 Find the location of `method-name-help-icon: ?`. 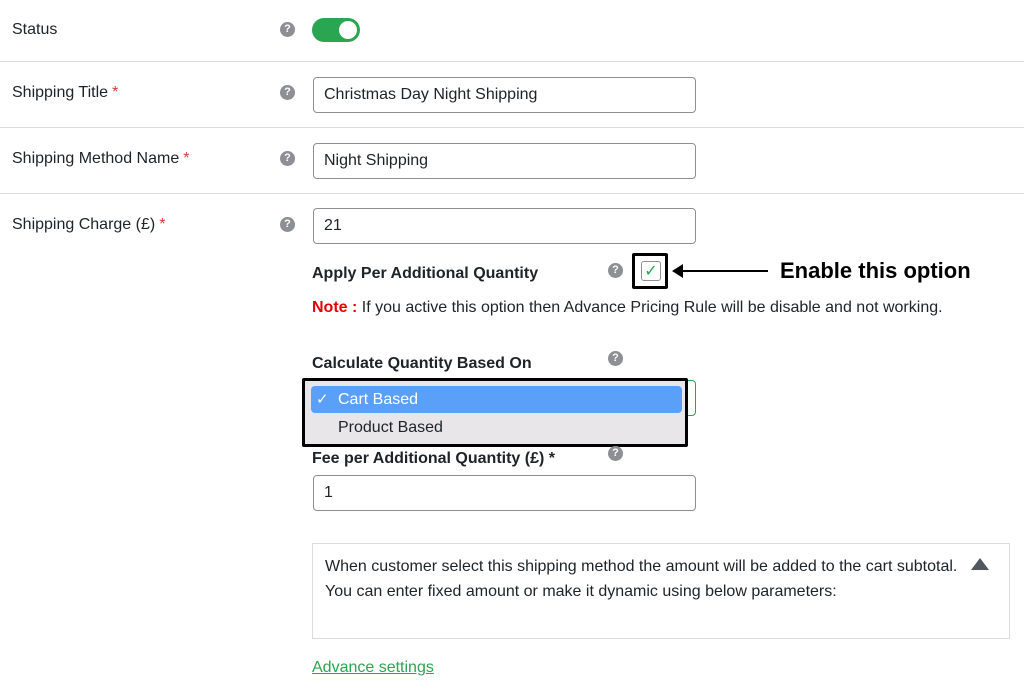

method-name-help-icon: ? is located at coordinates (287, 158).